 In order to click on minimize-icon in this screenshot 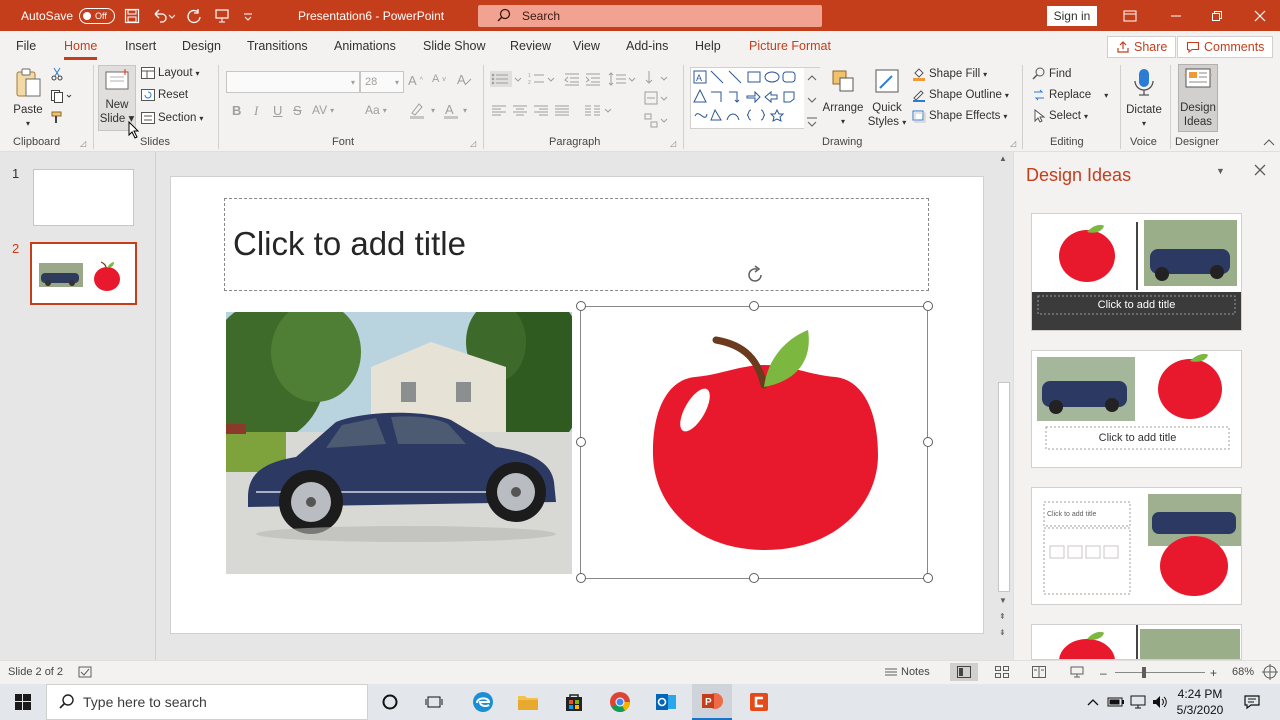, I will do `click(1176, 15)`.